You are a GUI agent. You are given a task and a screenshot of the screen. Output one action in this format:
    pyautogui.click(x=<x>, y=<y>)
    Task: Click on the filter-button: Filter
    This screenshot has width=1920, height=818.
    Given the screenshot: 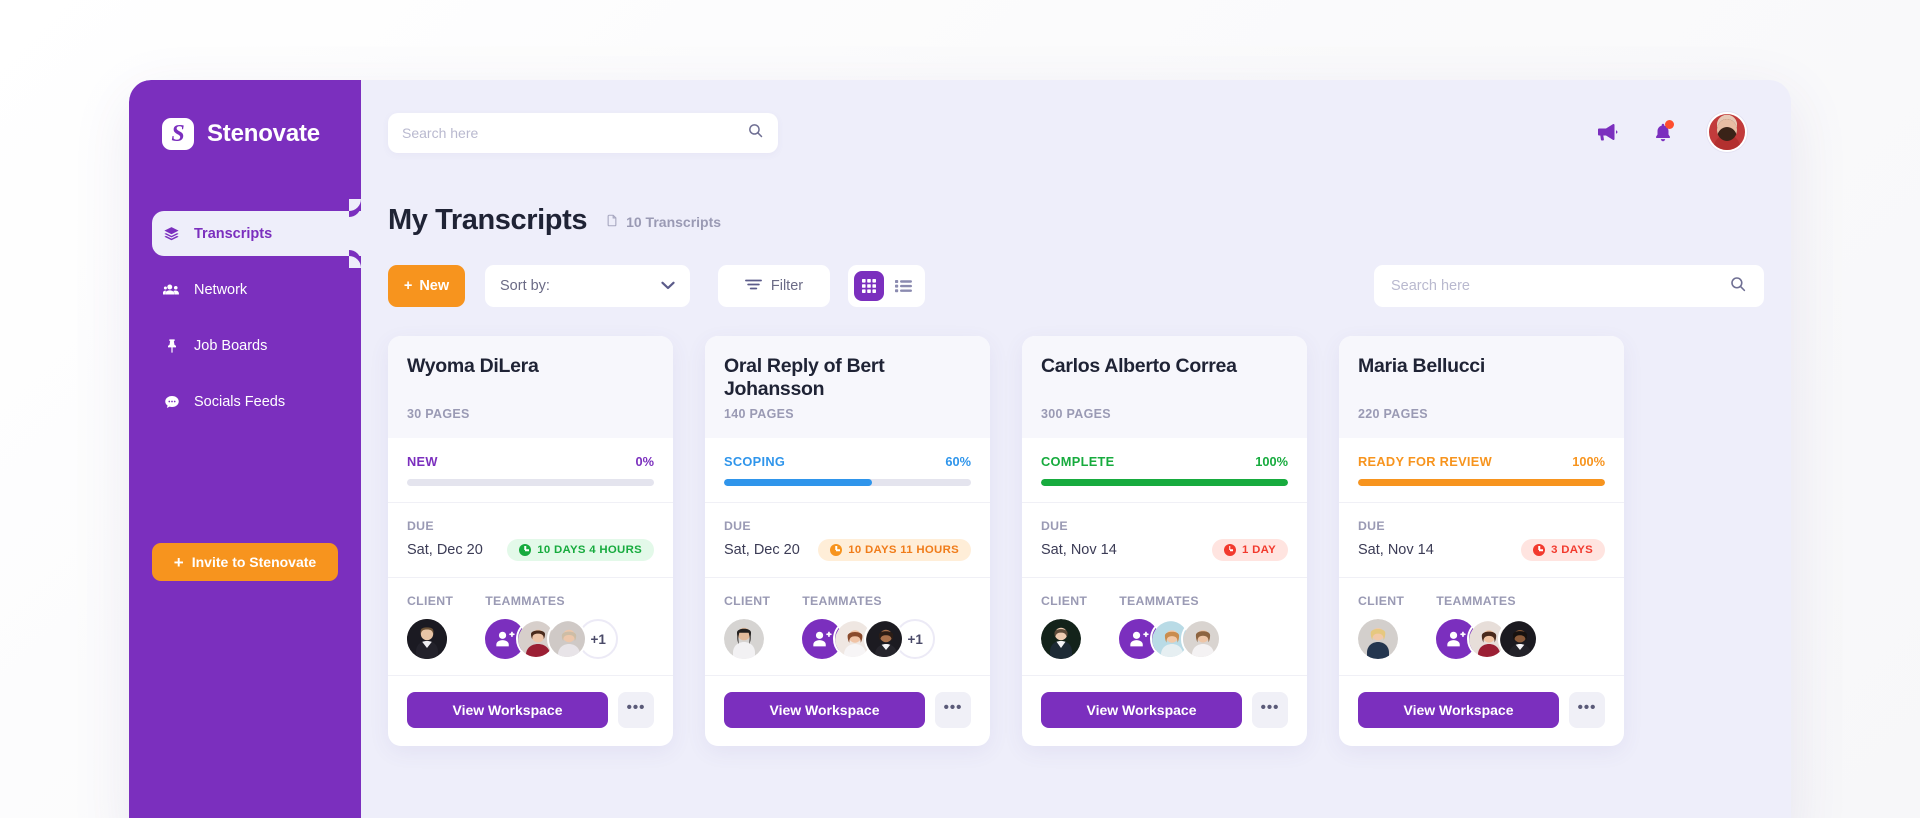 What is the action you would take?
    pyautogui.click(x=774, y=286)
    